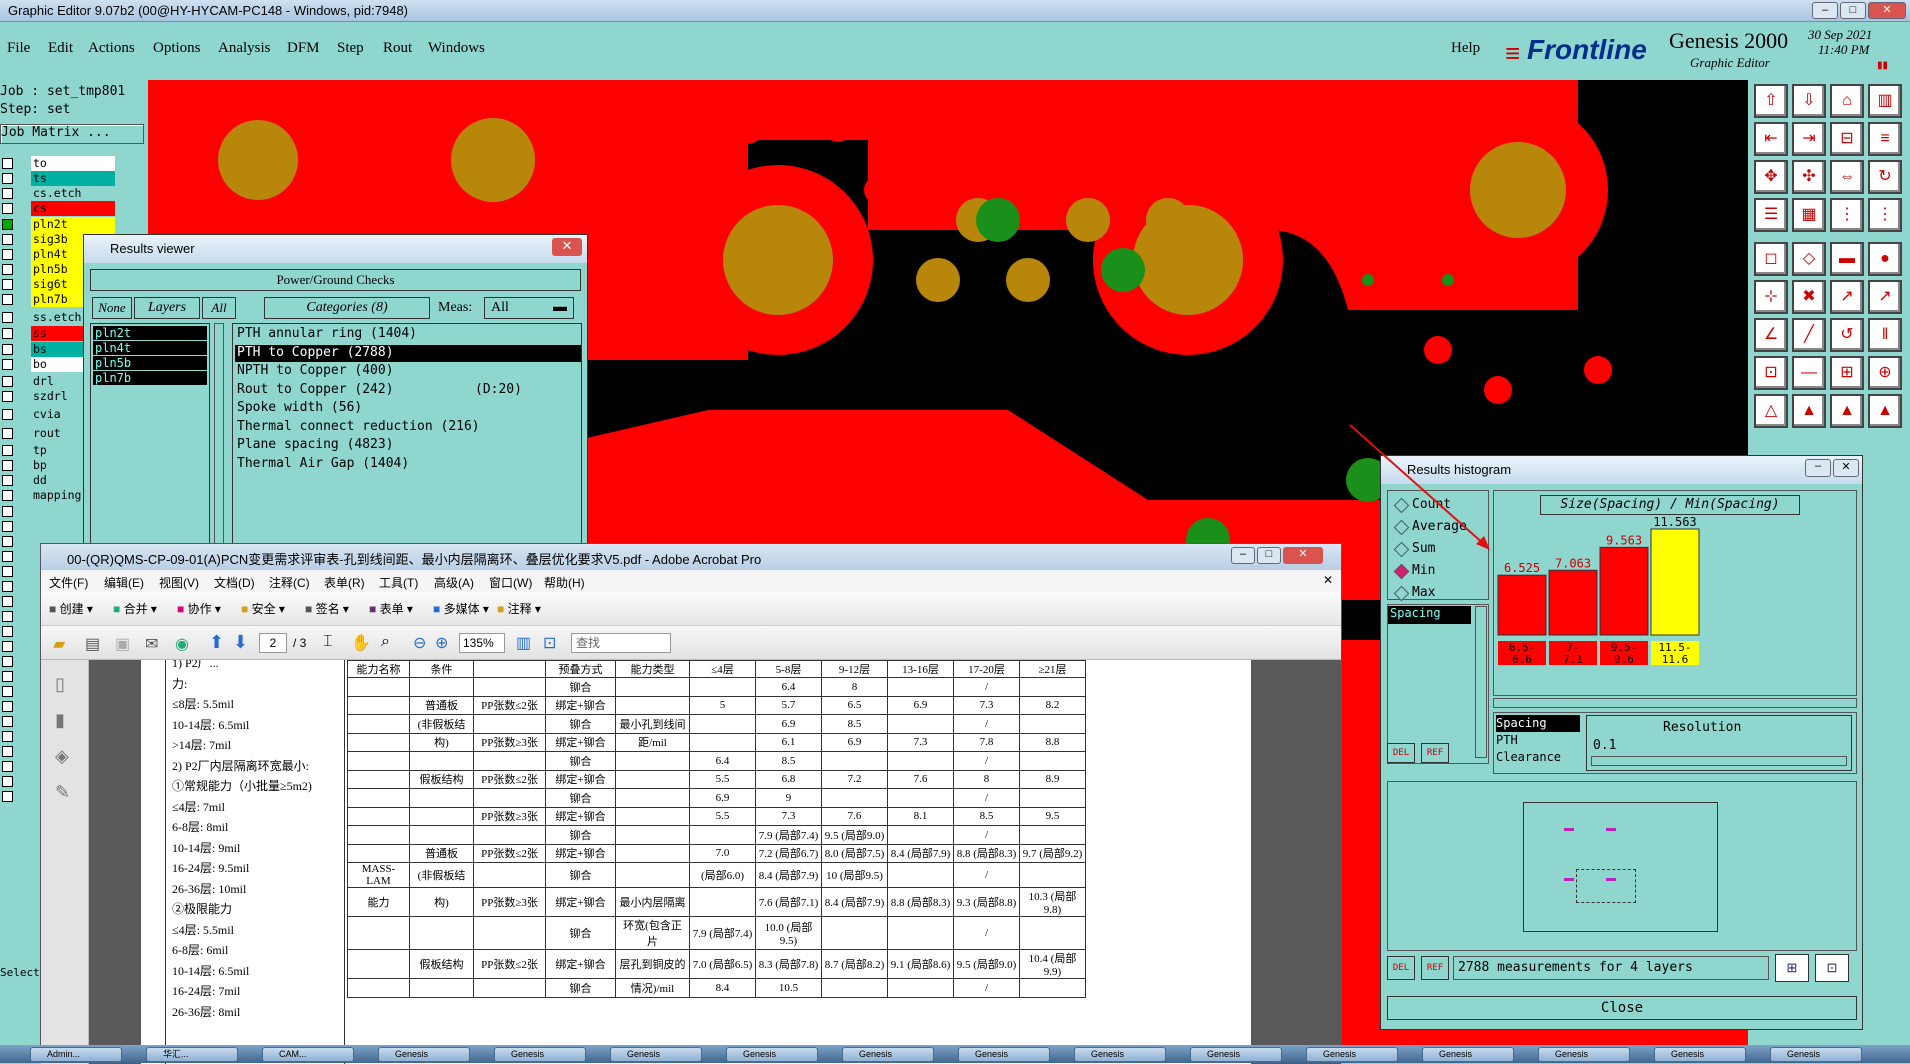 This screenshot has height=1064, width=1910. What do you see at coordinates (273, 643) in the screenshot?
I see `page-number-input: 2` at bounding box center [273, 643].